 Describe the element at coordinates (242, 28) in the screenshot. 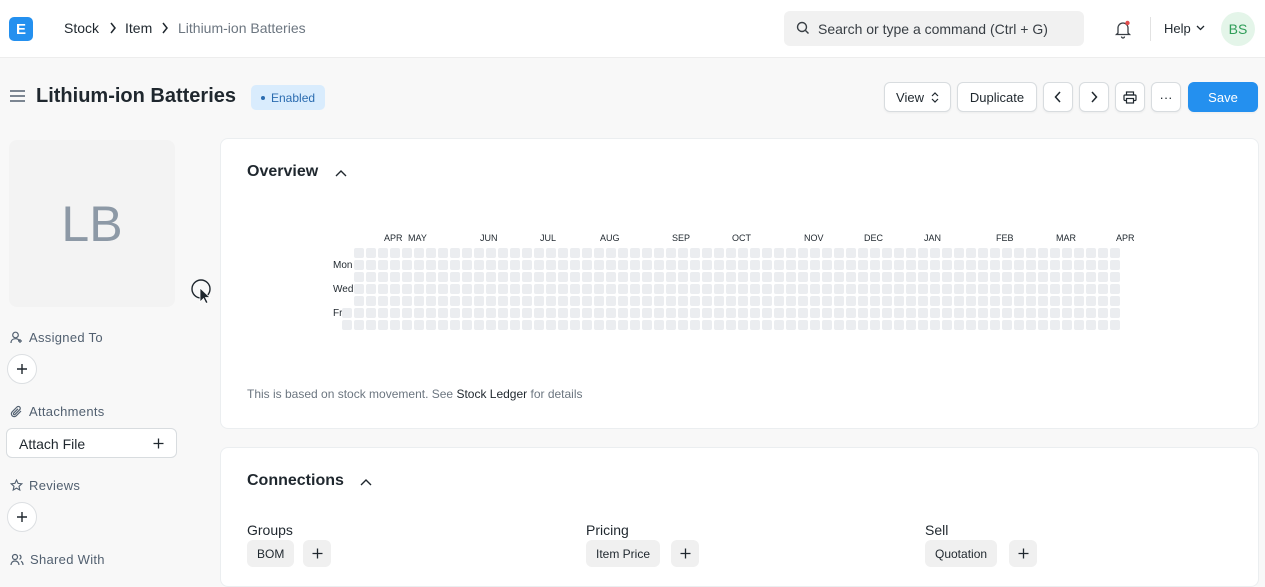

I see `breadcrumb-current: Lithium-ion Batteries` at that location.